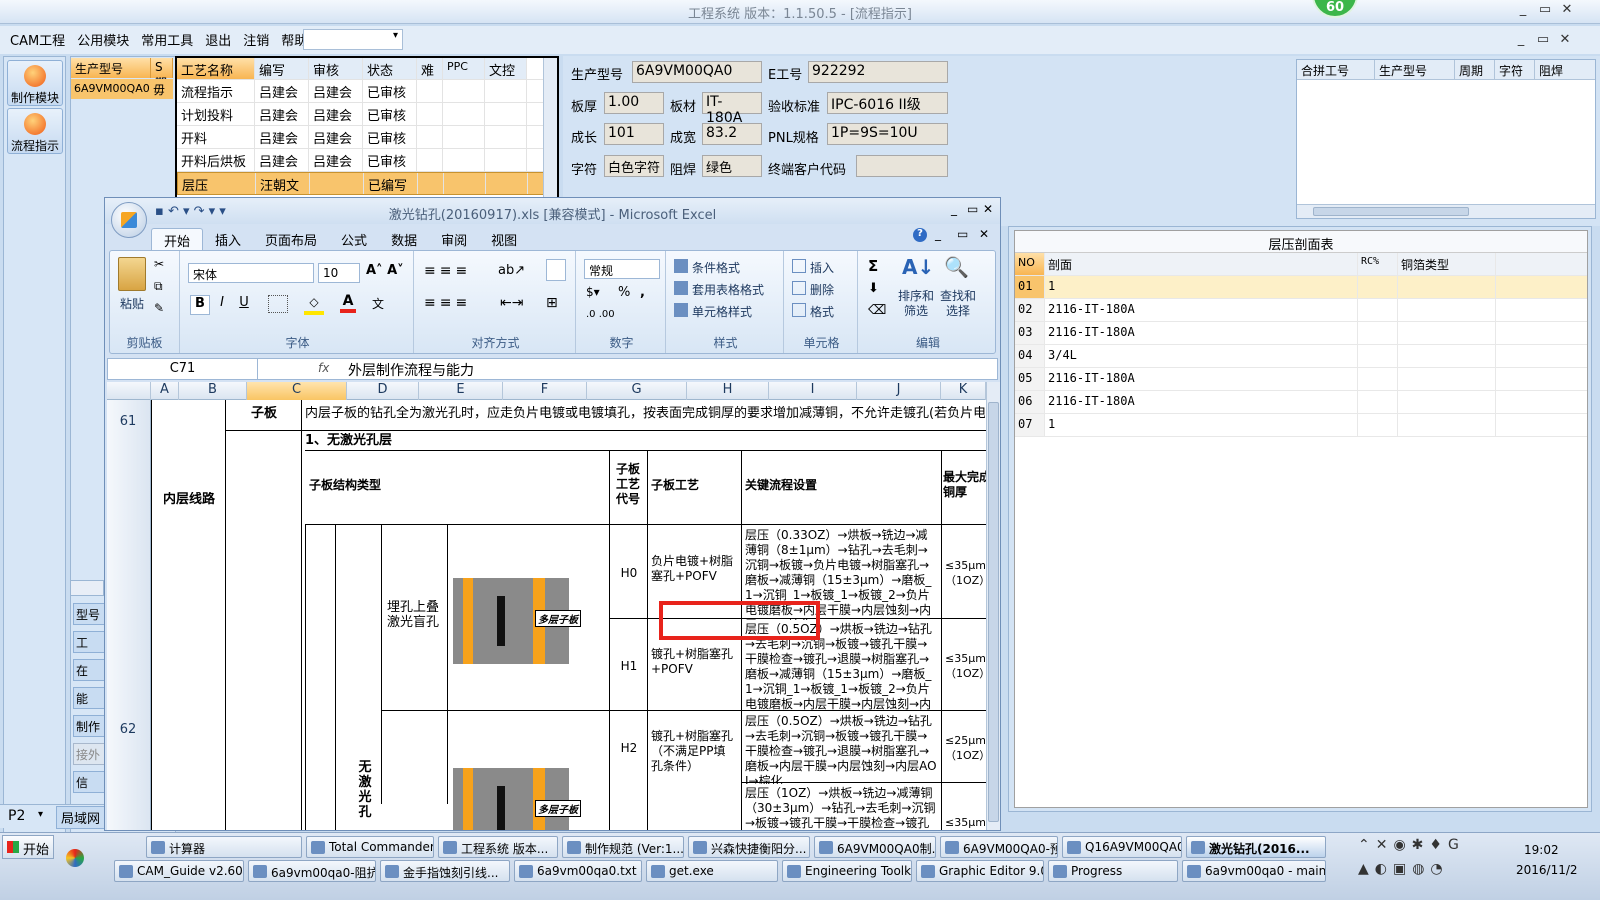 The height and width of the screenshot is (900, 1600). I want to click on excel-v-scrollbar, so click(993, 606).